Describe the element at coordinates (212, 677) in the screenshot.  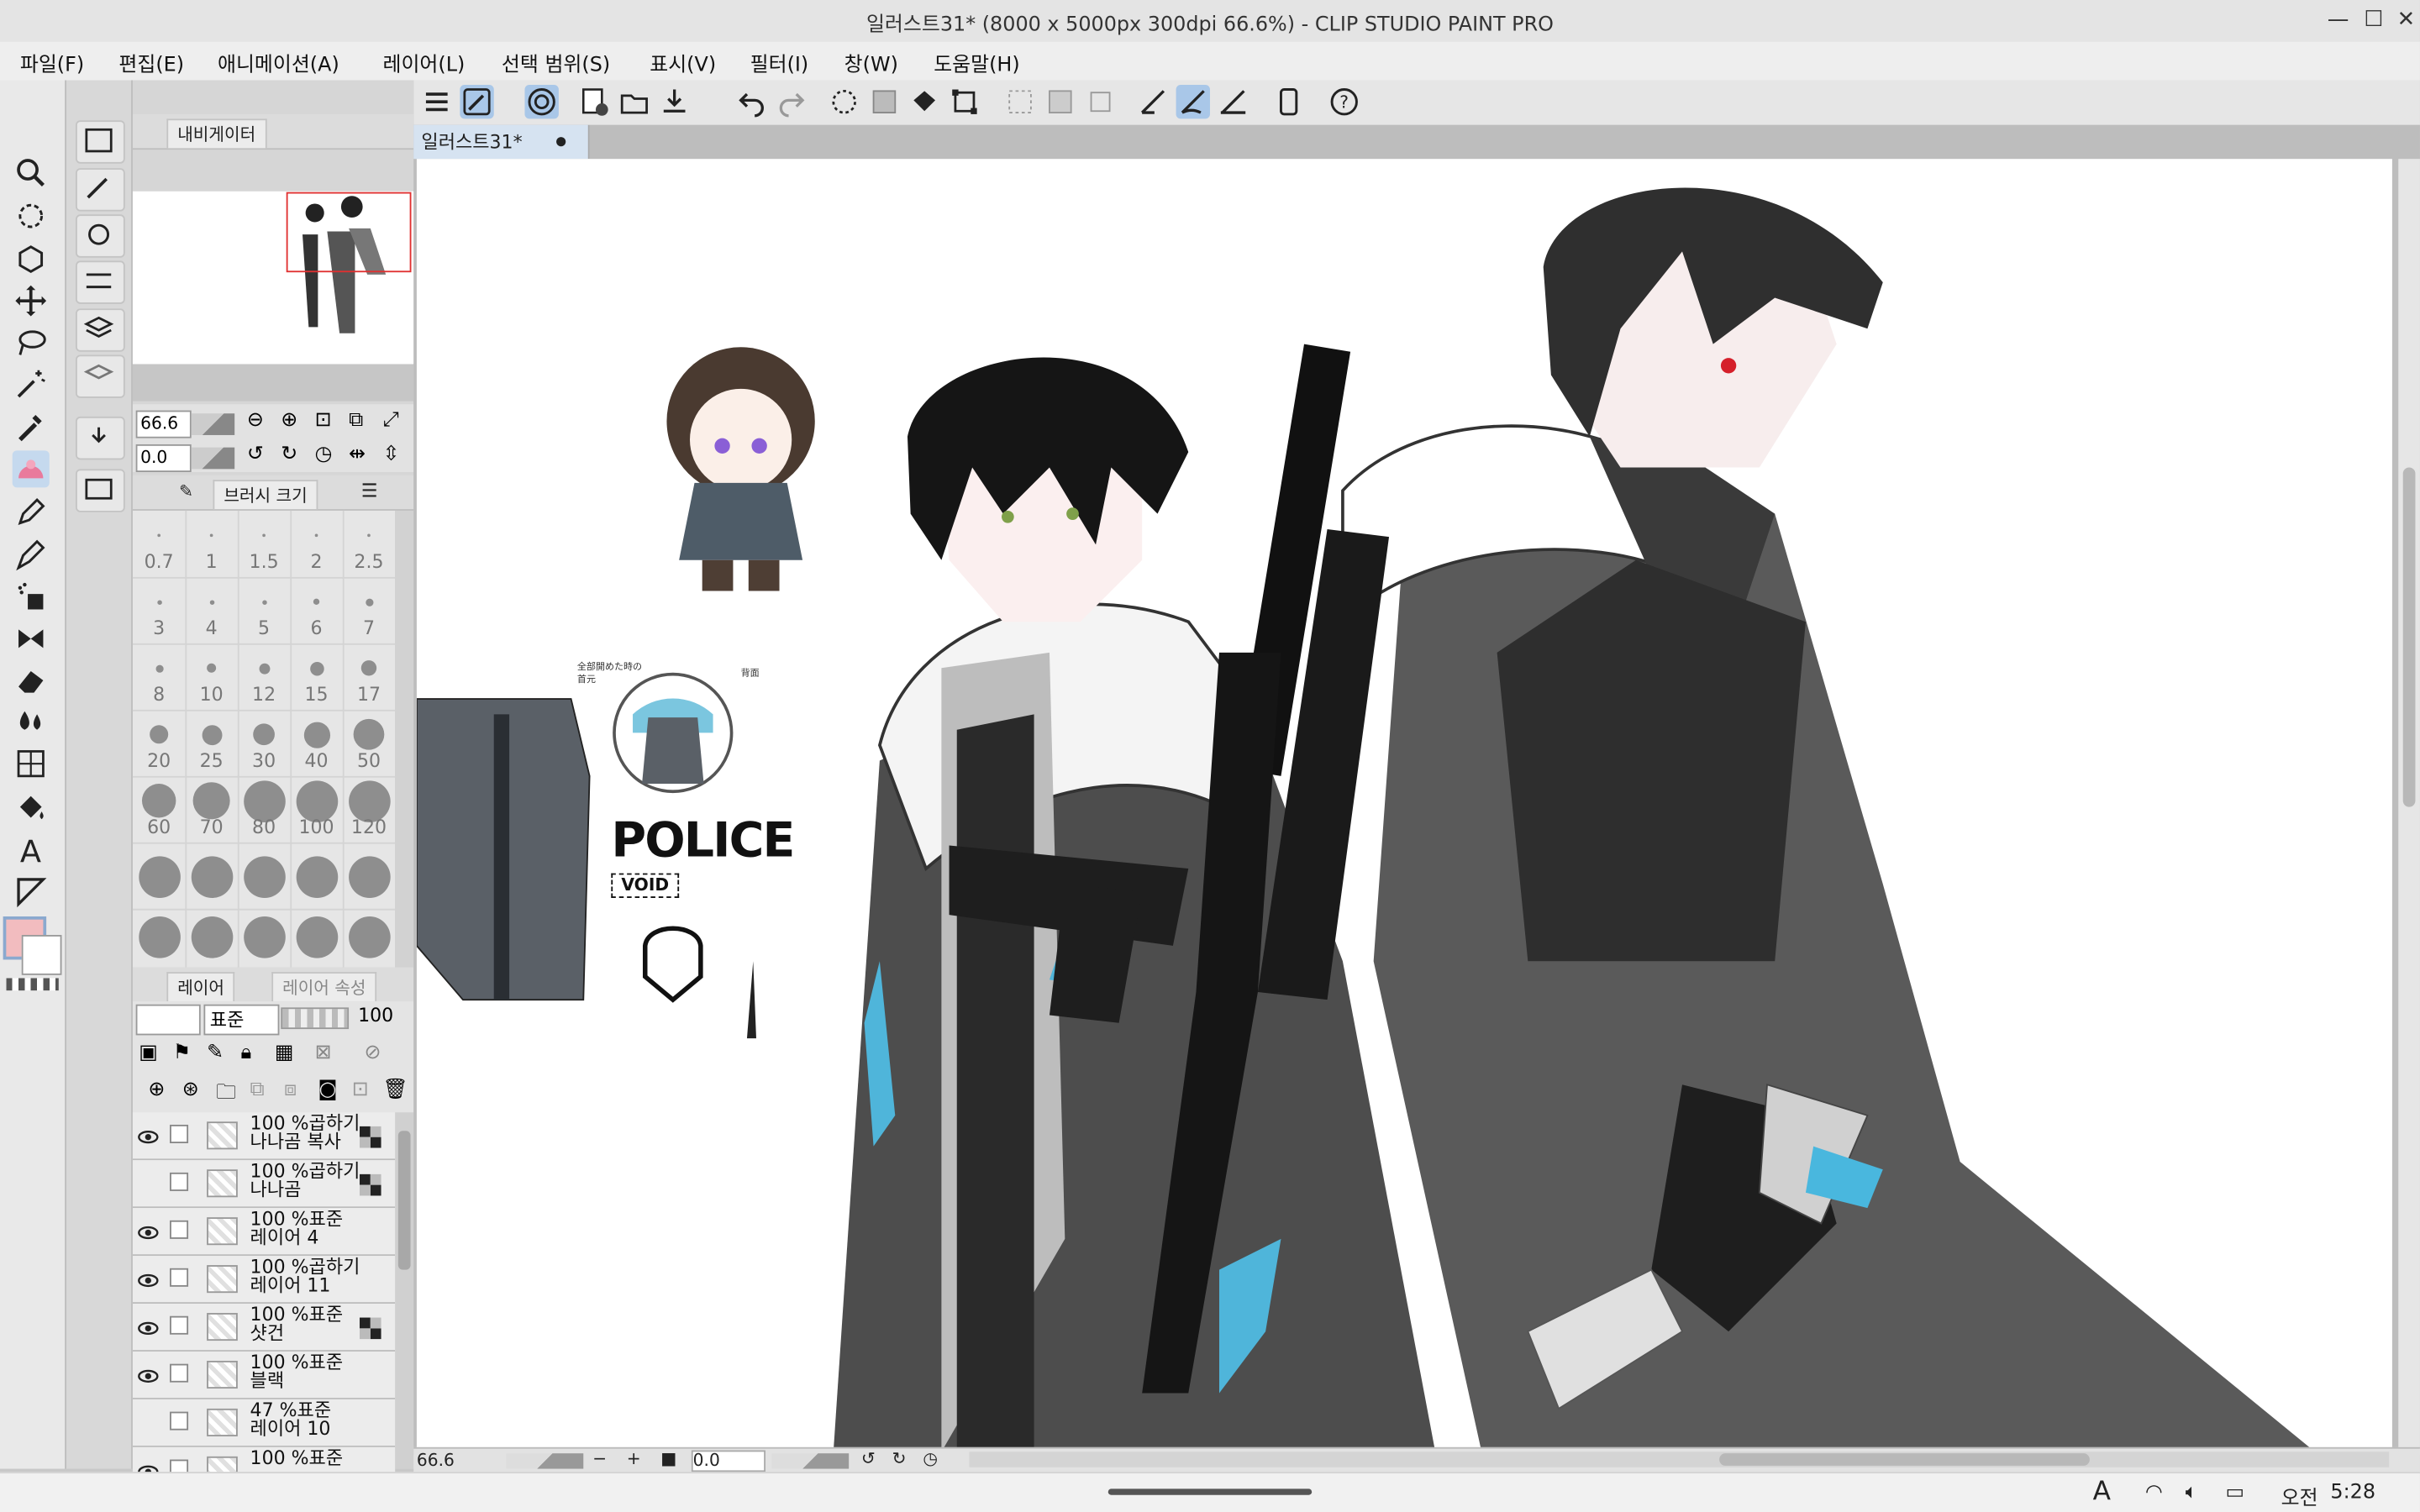
I see `brush-size-cell: 10` at that location.